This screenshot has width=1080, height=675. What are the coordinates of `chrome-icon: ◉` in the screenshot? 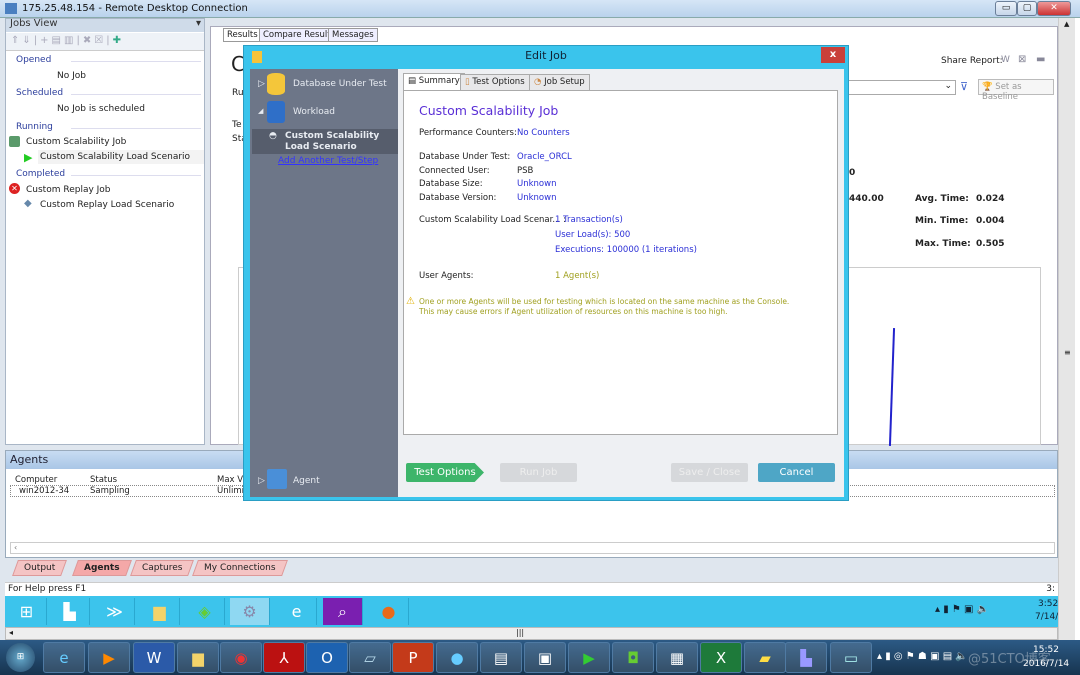 It's located at (241, 657).